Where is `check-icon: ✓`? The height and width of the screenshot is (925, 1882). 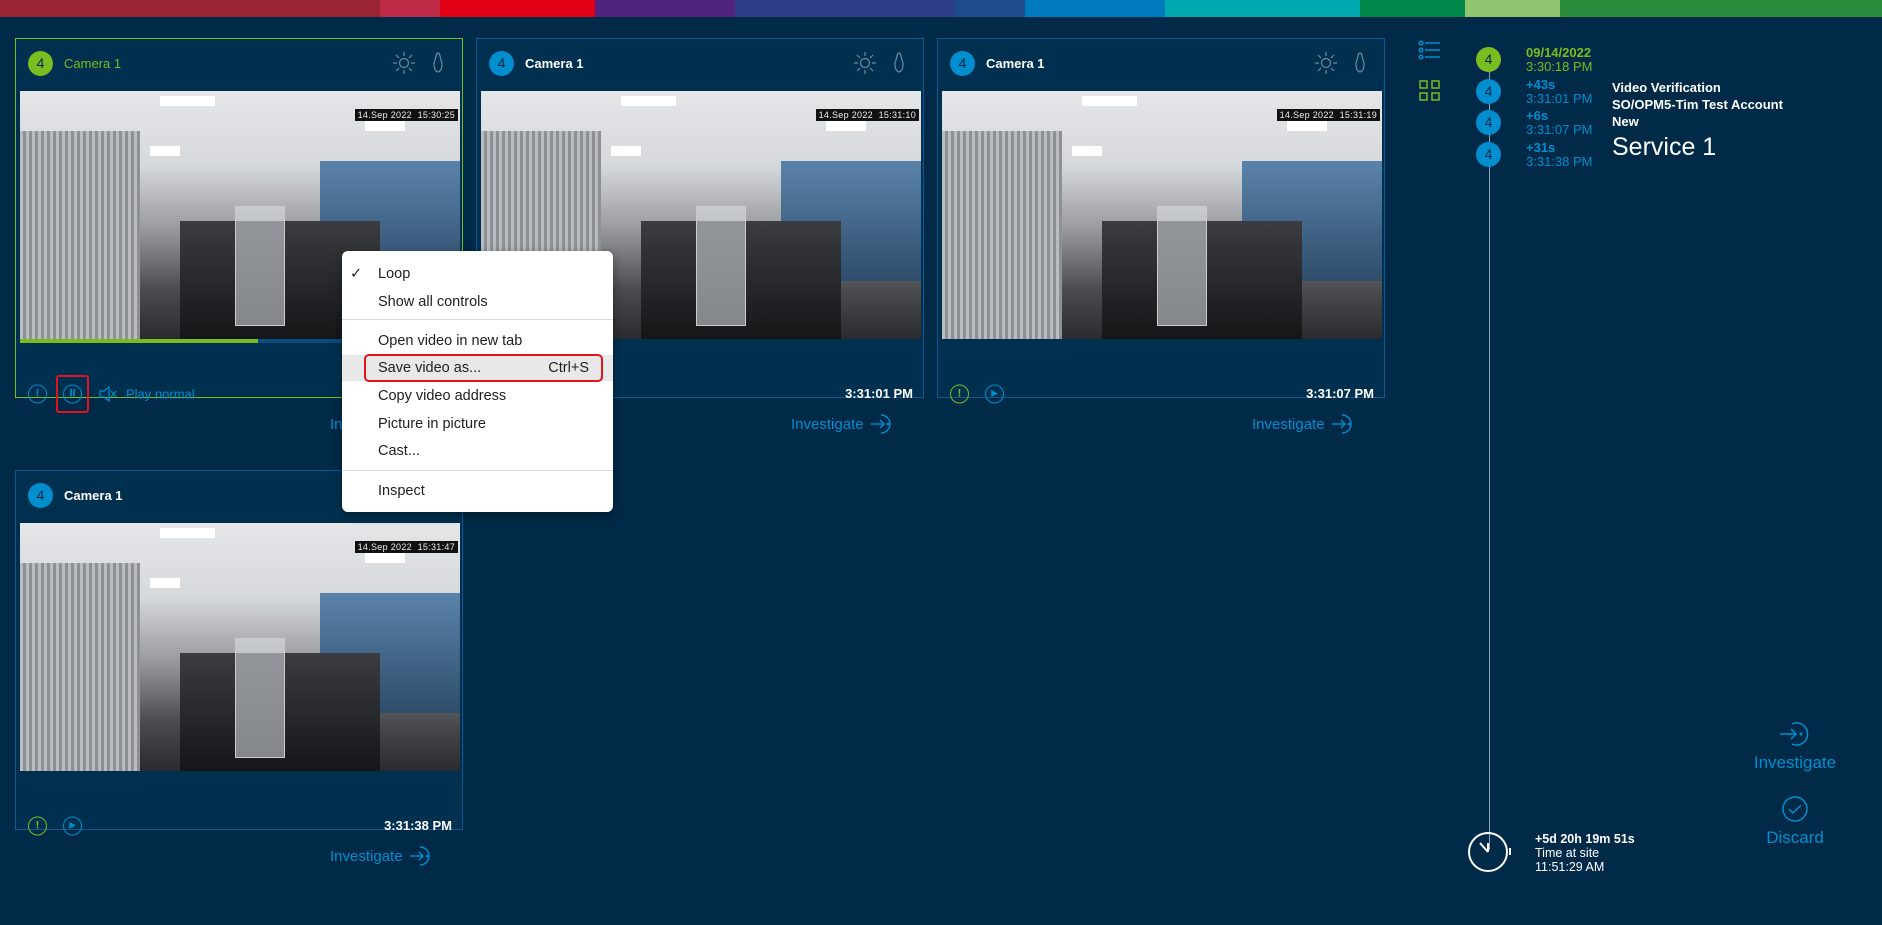 check-icon: ✓ is located at coordinates (356, 274).